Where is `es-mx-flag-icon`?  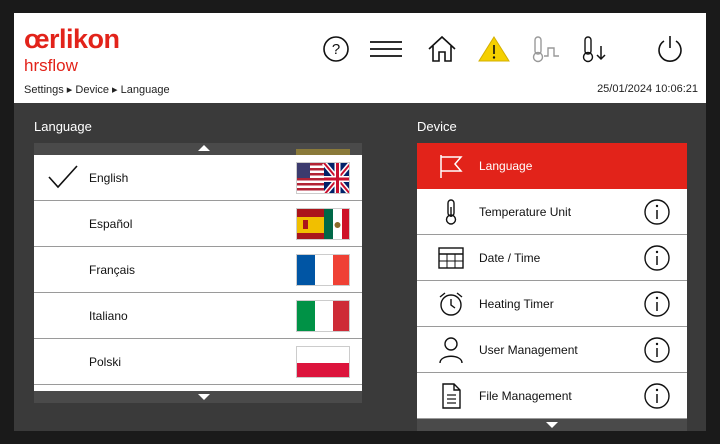 es-mx-flag-icon is located at coordinates (323, 224).